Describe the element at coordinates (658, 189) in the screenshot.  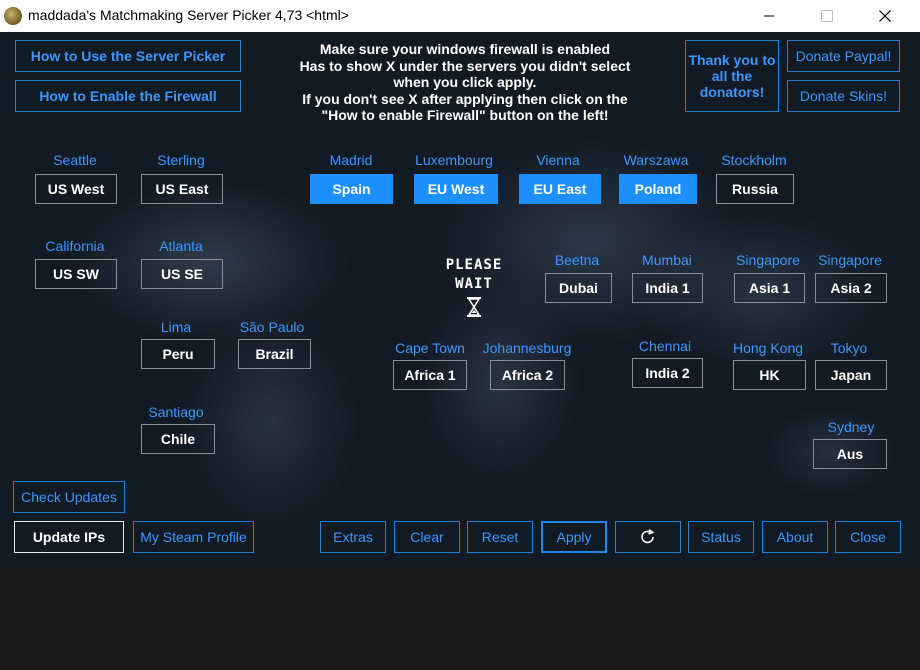
I see `server-poland: Poland` at that location.